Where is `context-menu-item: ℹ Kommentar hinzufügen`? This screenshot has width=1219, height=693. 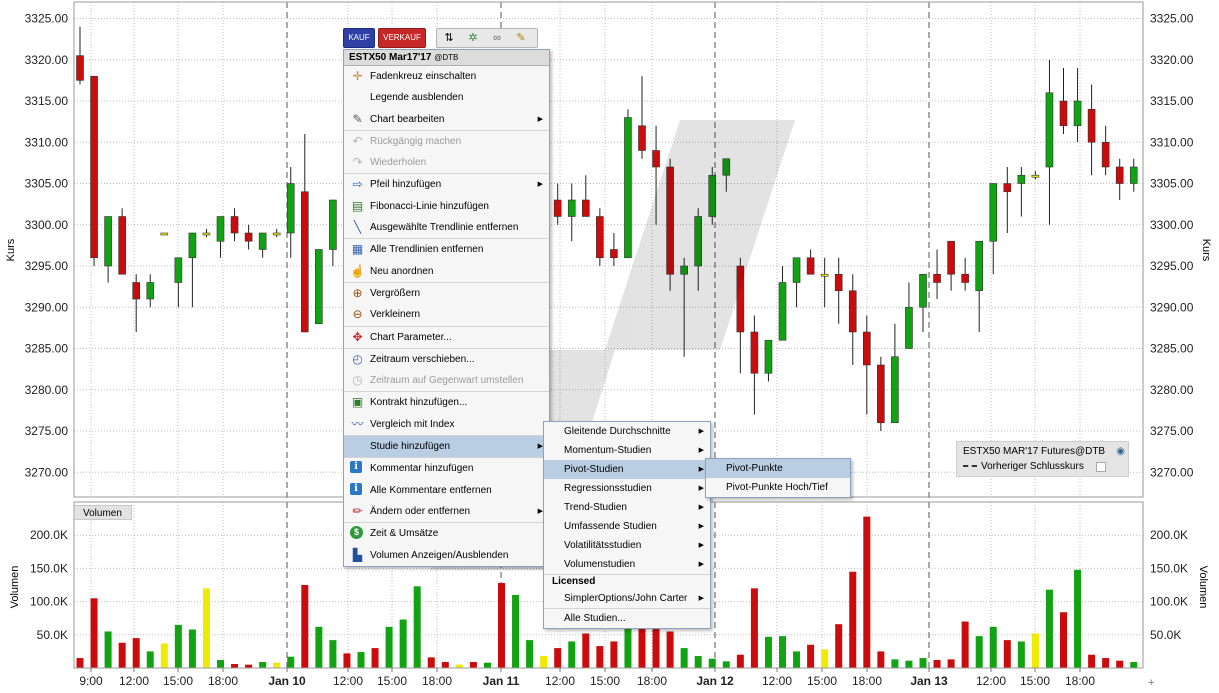 context-menu-item: ℹ Kommentar hinzufügen is located at coordinates (446, 468).